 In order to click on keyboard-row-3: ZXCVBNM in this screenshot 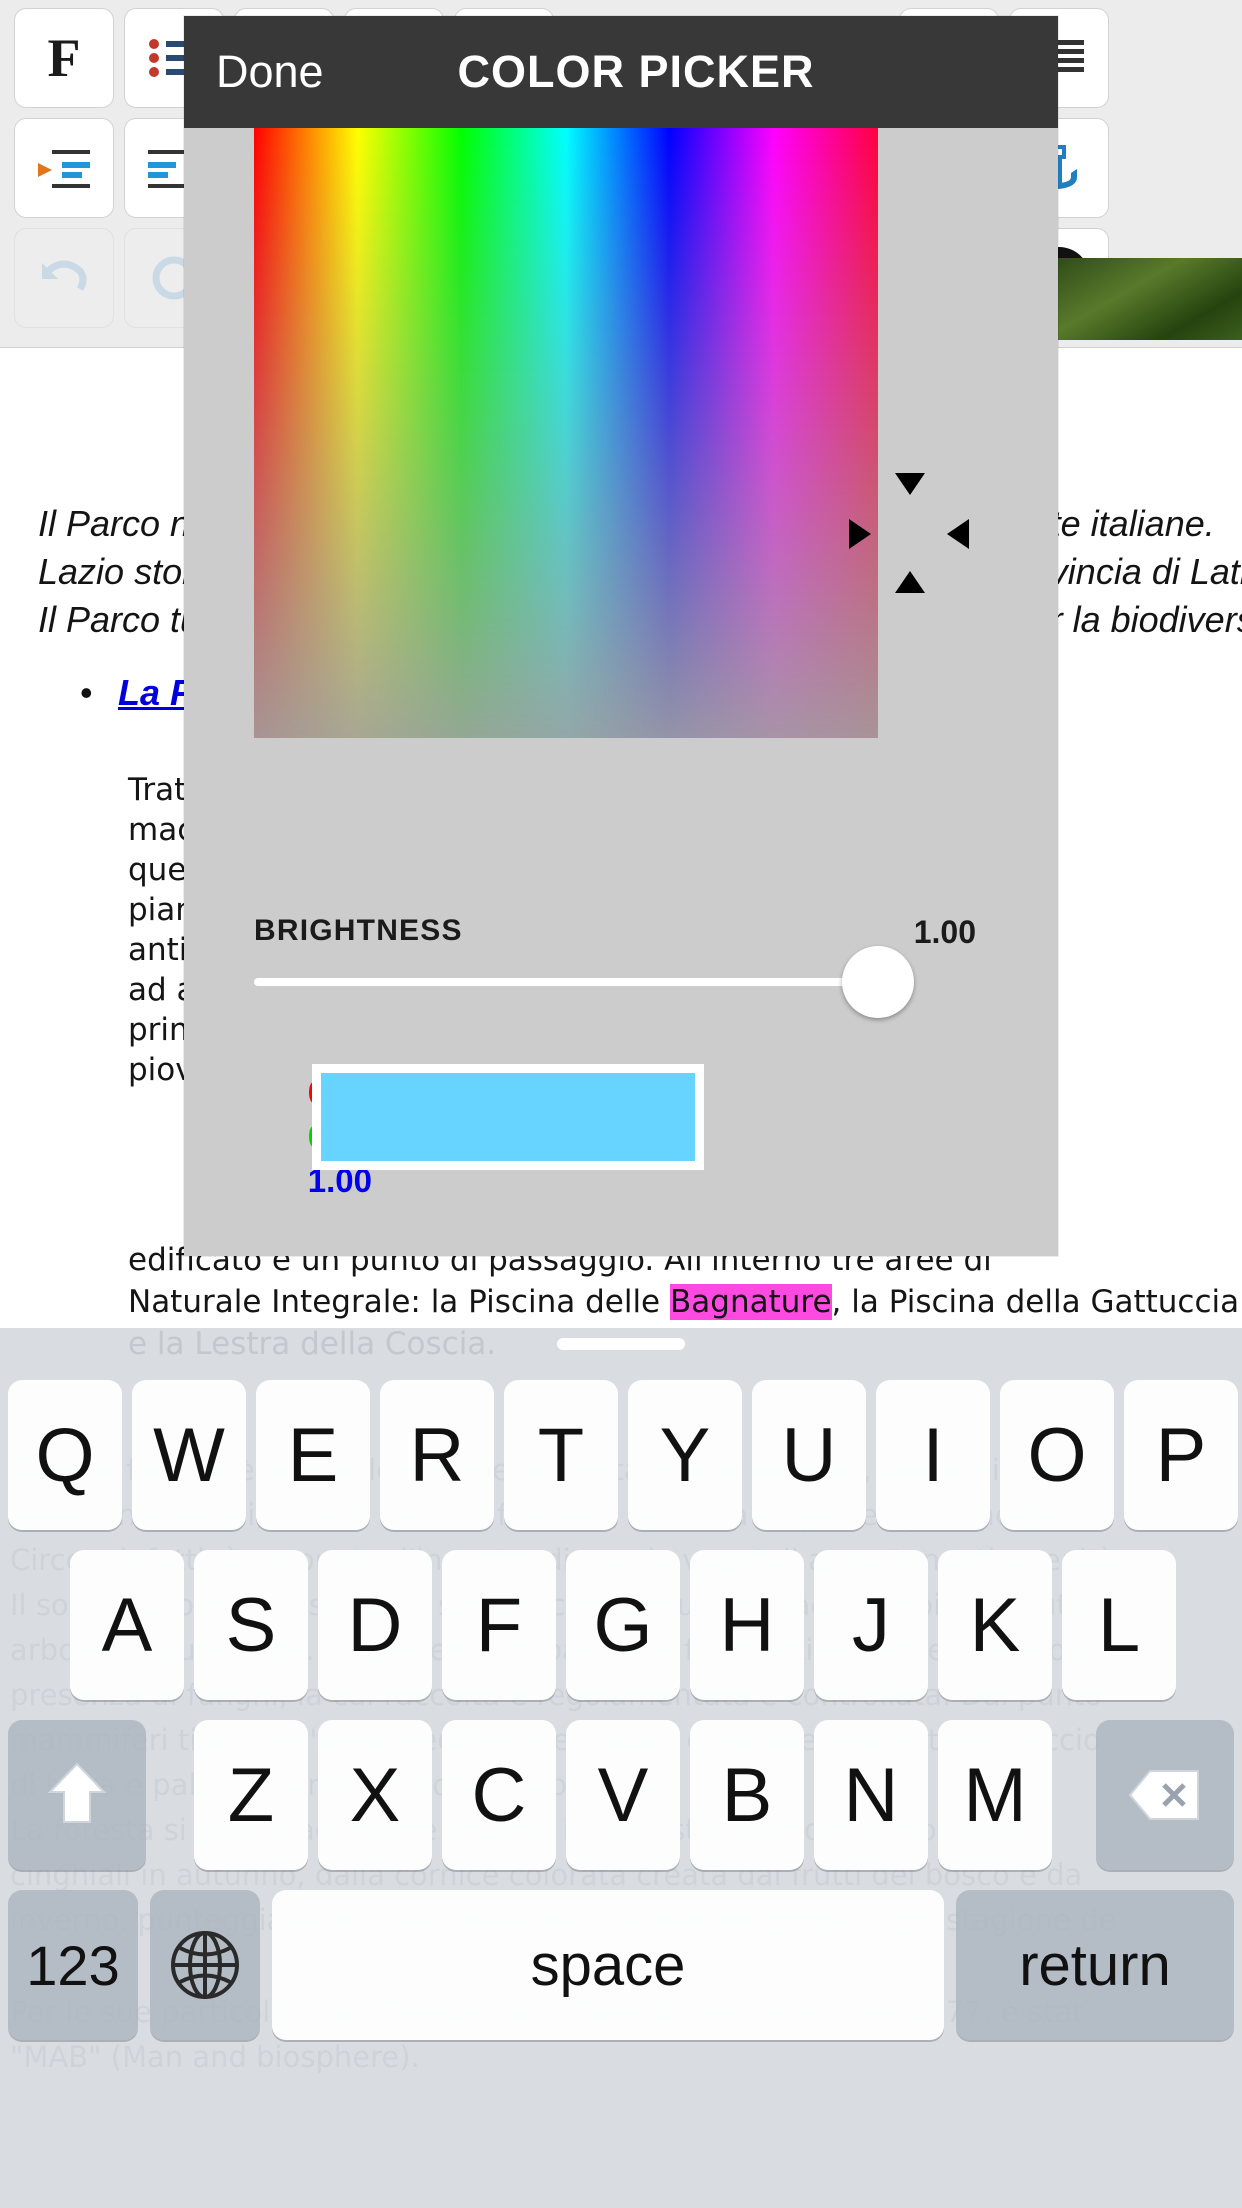, I will do `click(621, 1795)`.